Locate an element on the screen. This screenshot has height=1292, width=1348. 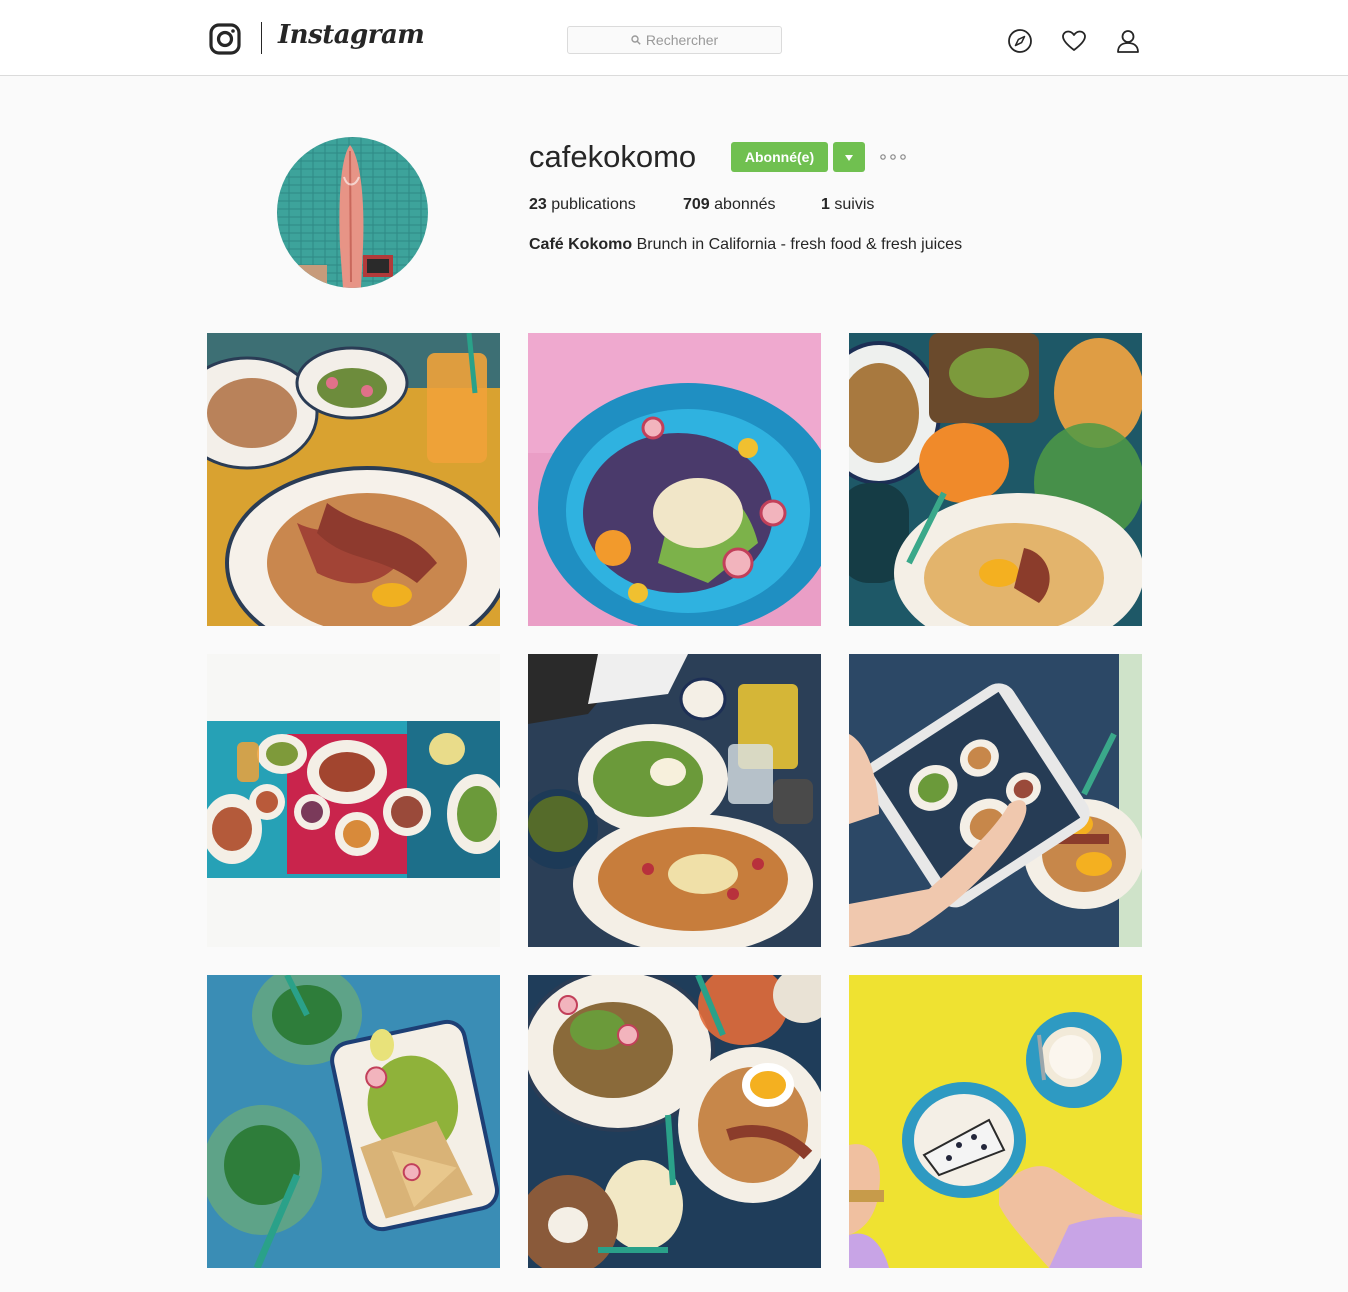
following-count: 1 is located at coordinates (825, 204).